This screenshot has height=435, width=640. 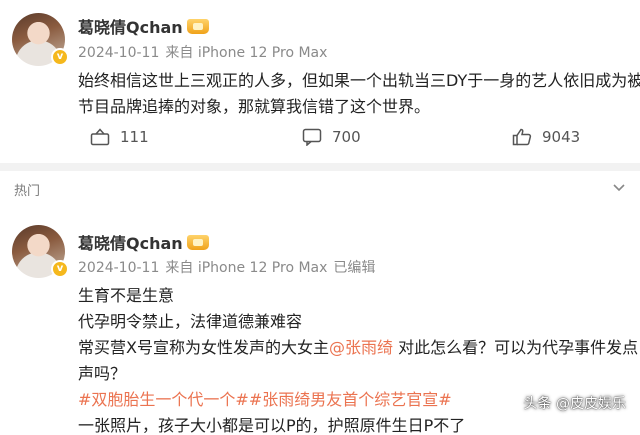 I want to click on mention-link: @张雨绮, so click(x=361, y=347).